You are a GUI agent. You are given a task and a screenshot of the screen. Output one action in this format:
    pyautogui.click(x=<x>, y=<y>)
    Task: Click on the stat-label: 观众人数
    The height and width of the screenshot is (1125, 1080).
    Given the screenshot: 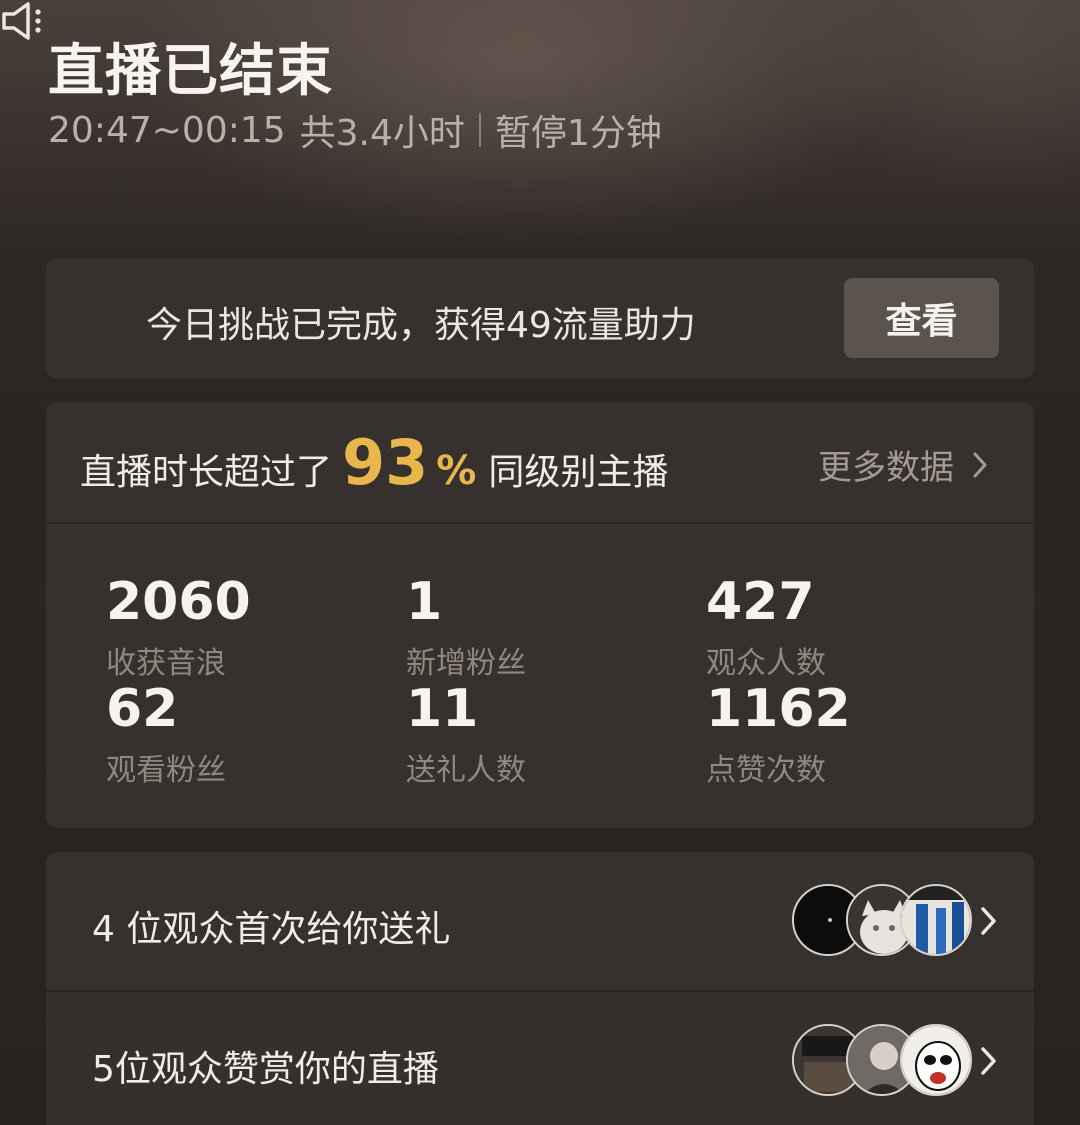 What is the action you would take?
    pyautogui.click(x=766, y=663)
    